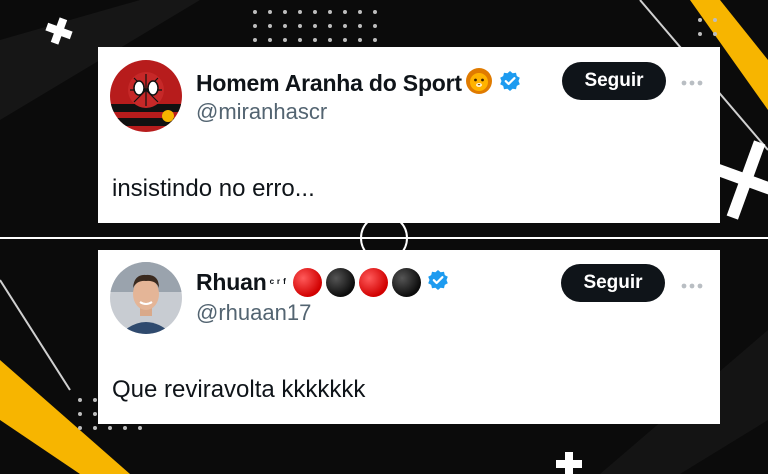 The image size is (768, 474). I want to click on name-row: Homem Aranha do Sport, so click(358, 83).